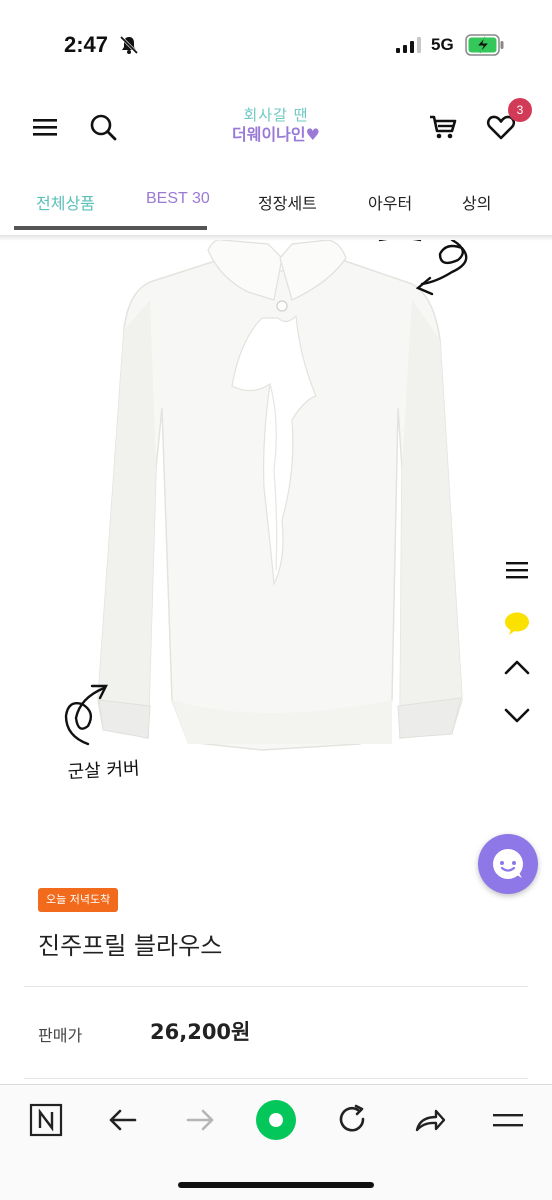  What do you see at coordinates (508, 1120) in the screenshot?
I see `hamburger-icon` at bounding box center [508, 1120].